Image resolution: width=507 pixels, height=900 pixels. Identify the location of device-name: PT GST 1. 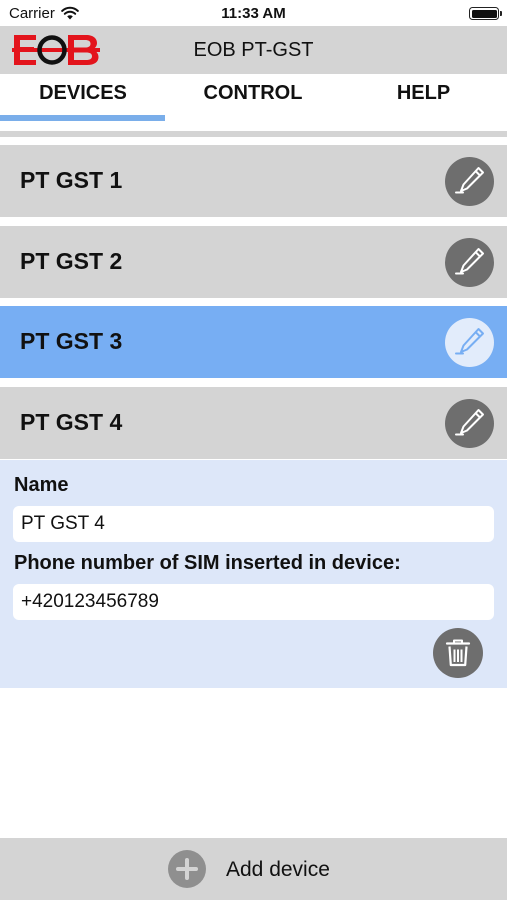
(71, 180).